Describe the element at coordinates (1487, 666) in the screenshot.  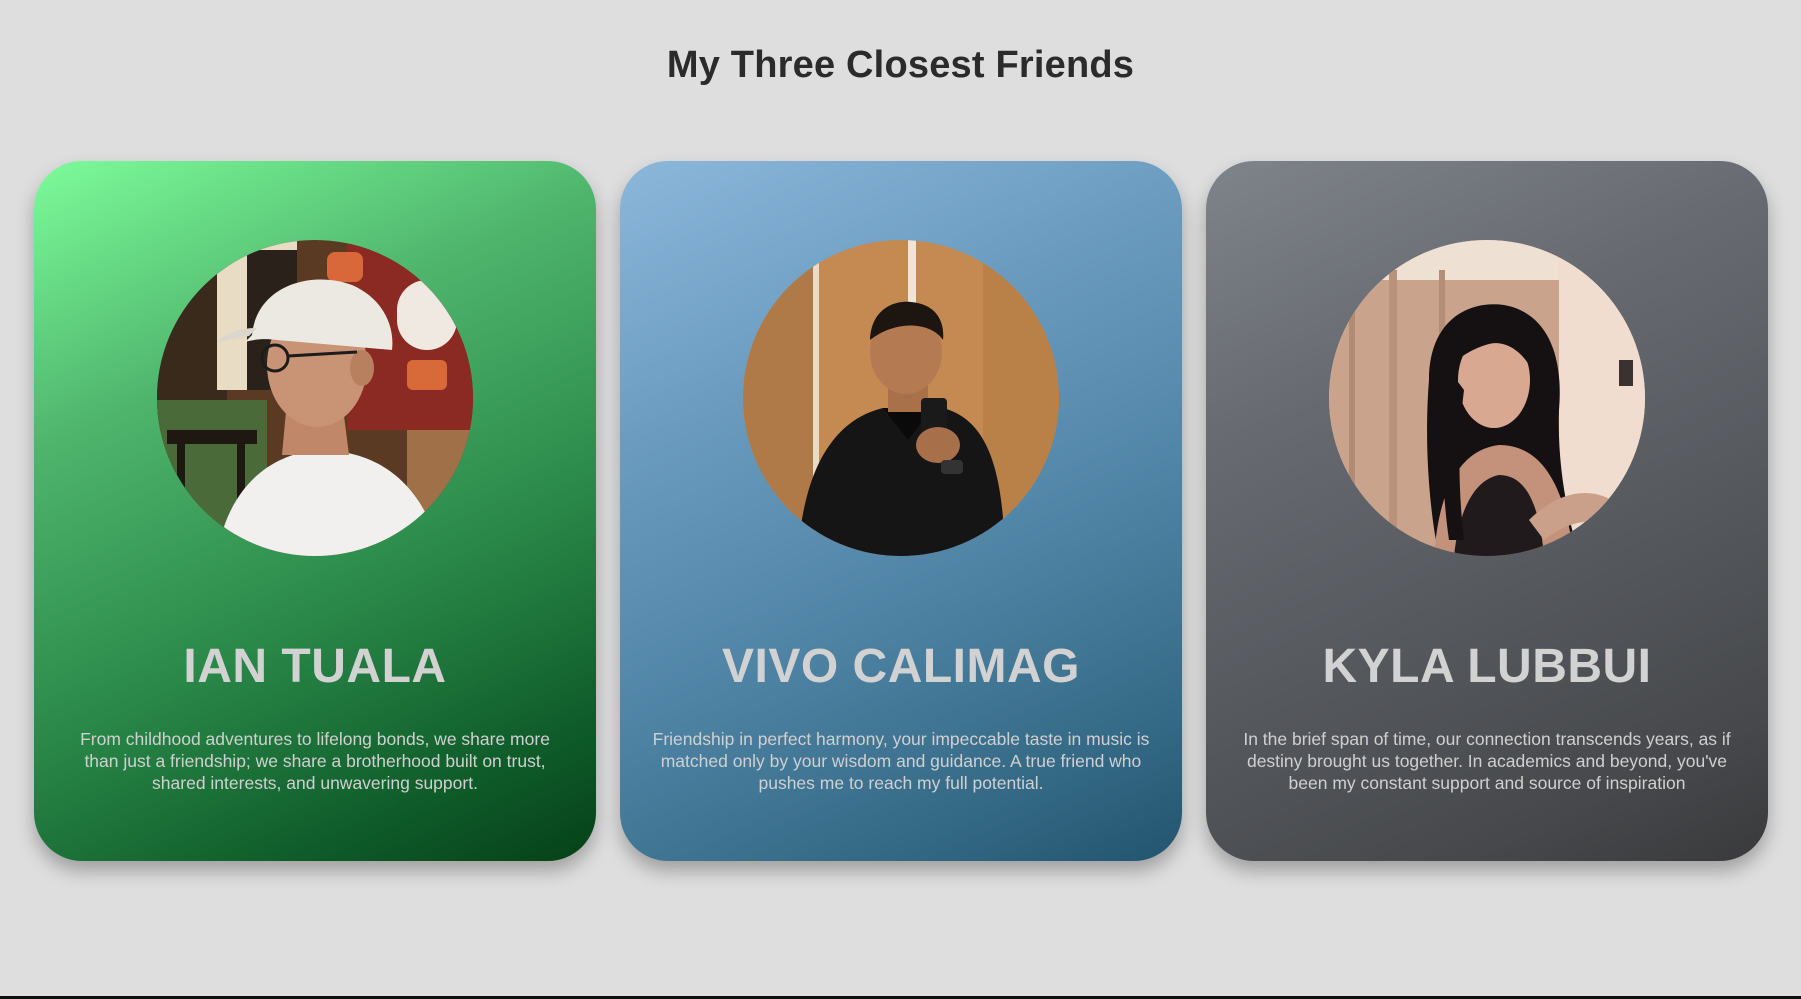
I see `friend-name: KYLA LUBBUI` at that location.